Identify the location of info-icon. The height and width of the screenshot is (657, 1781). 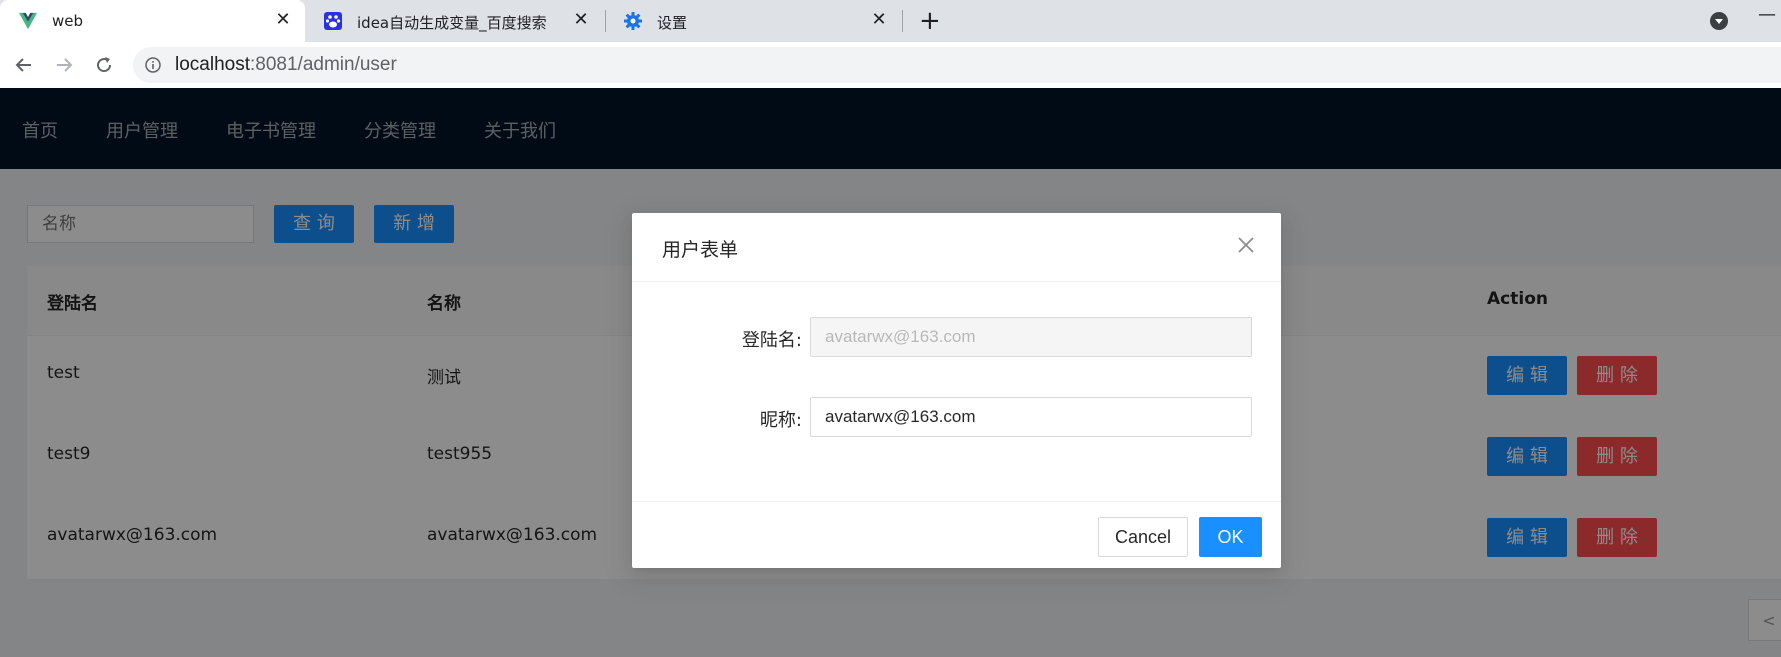
(153, 65).